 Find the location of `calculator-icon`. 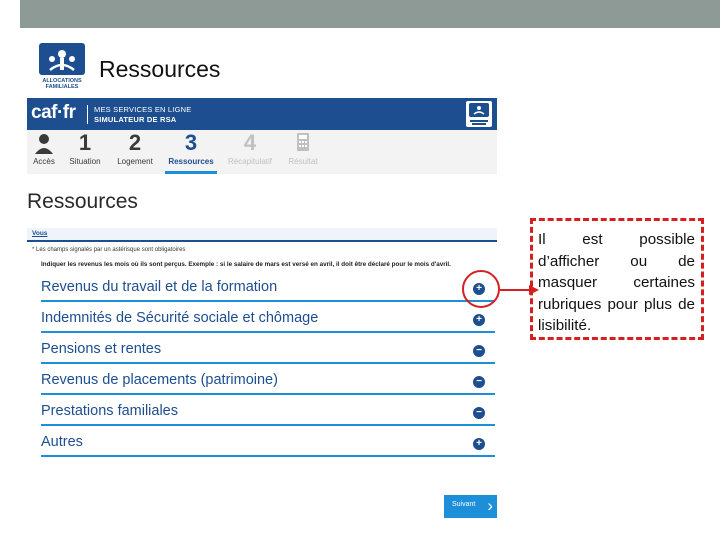

calculator-icon is located at coordinates (303, 142).